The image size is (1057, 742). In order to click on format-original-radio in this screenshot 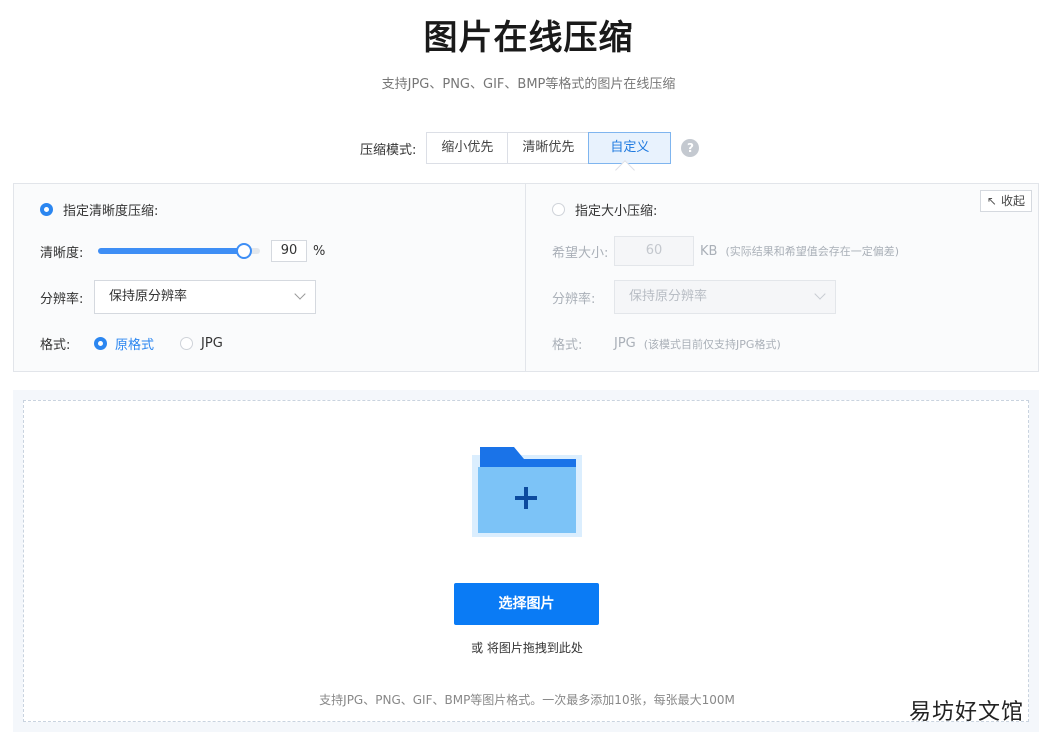, I will do `click(100, 343)`.